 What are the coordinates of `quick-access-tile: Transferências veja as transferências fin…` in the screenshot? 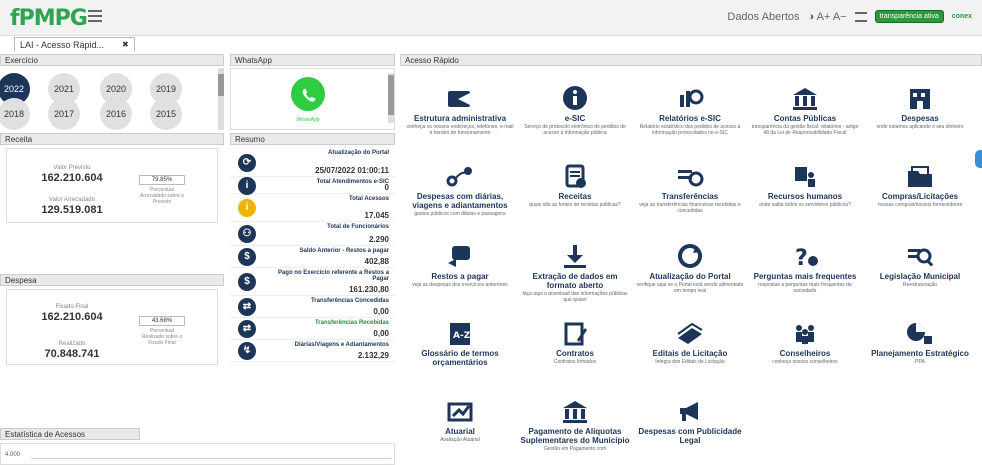 It's located at (690, 188).